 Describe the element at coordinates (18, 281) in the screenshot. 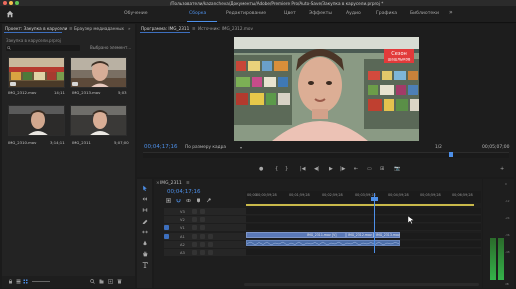

I see `list-view-icon` at that location.